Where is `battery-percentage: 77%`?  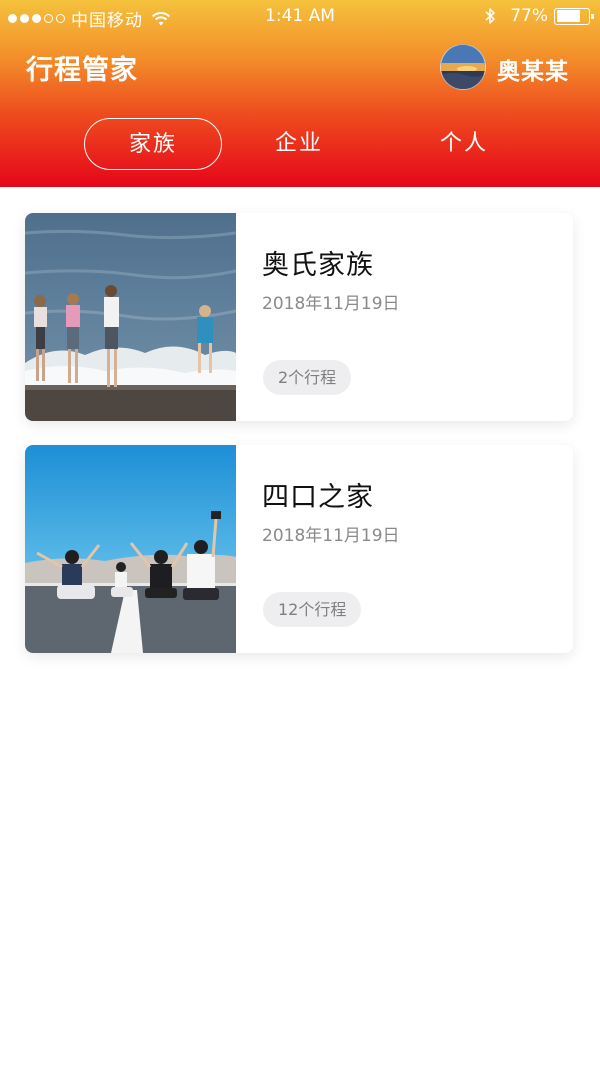 battery-percentage: 77% is located at coordinates (529, 16).